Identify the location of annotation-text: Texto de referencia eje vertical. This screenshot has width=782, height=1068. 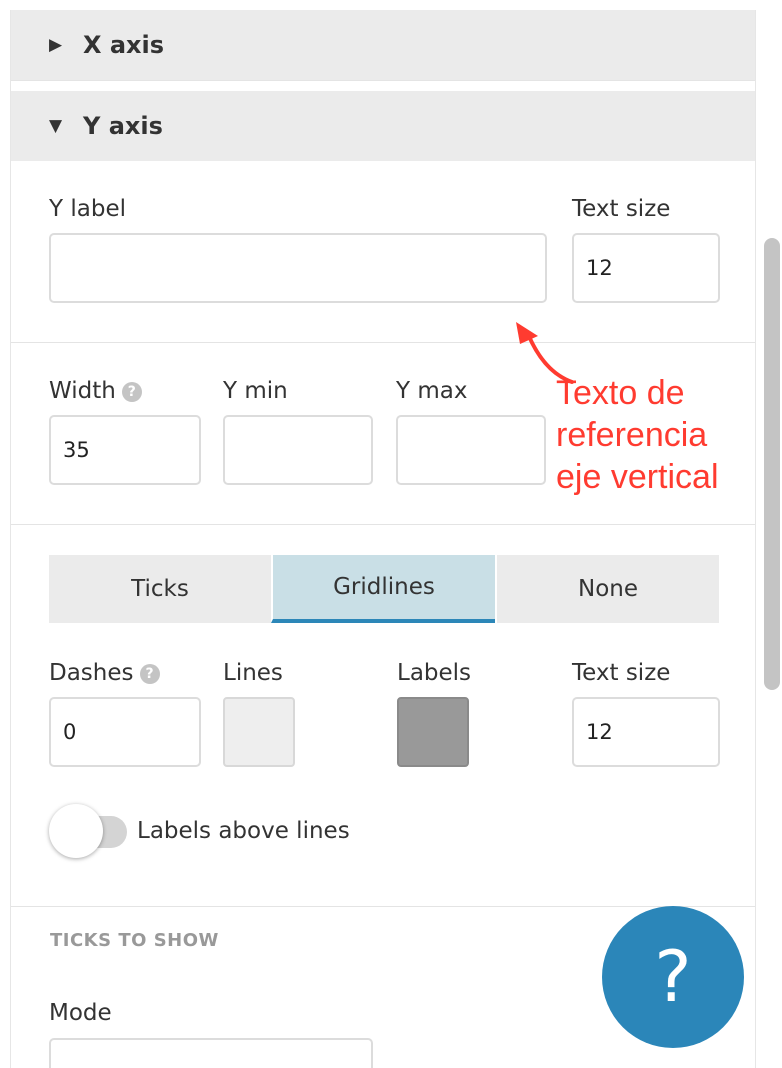
(637, 435).